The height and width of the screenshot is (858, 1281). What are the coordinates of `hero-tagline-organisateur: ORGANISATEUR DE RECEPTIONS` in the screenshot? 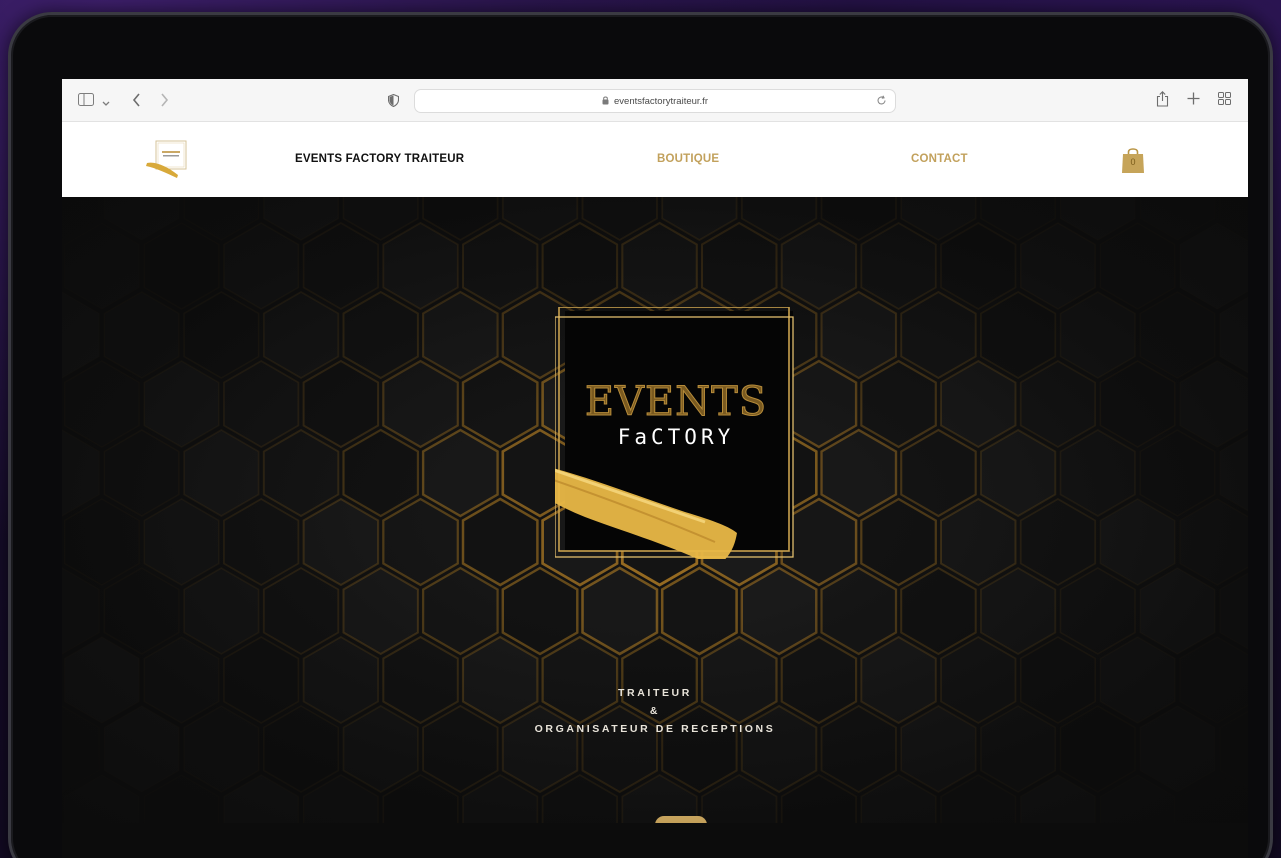 It's located at (655, 729).